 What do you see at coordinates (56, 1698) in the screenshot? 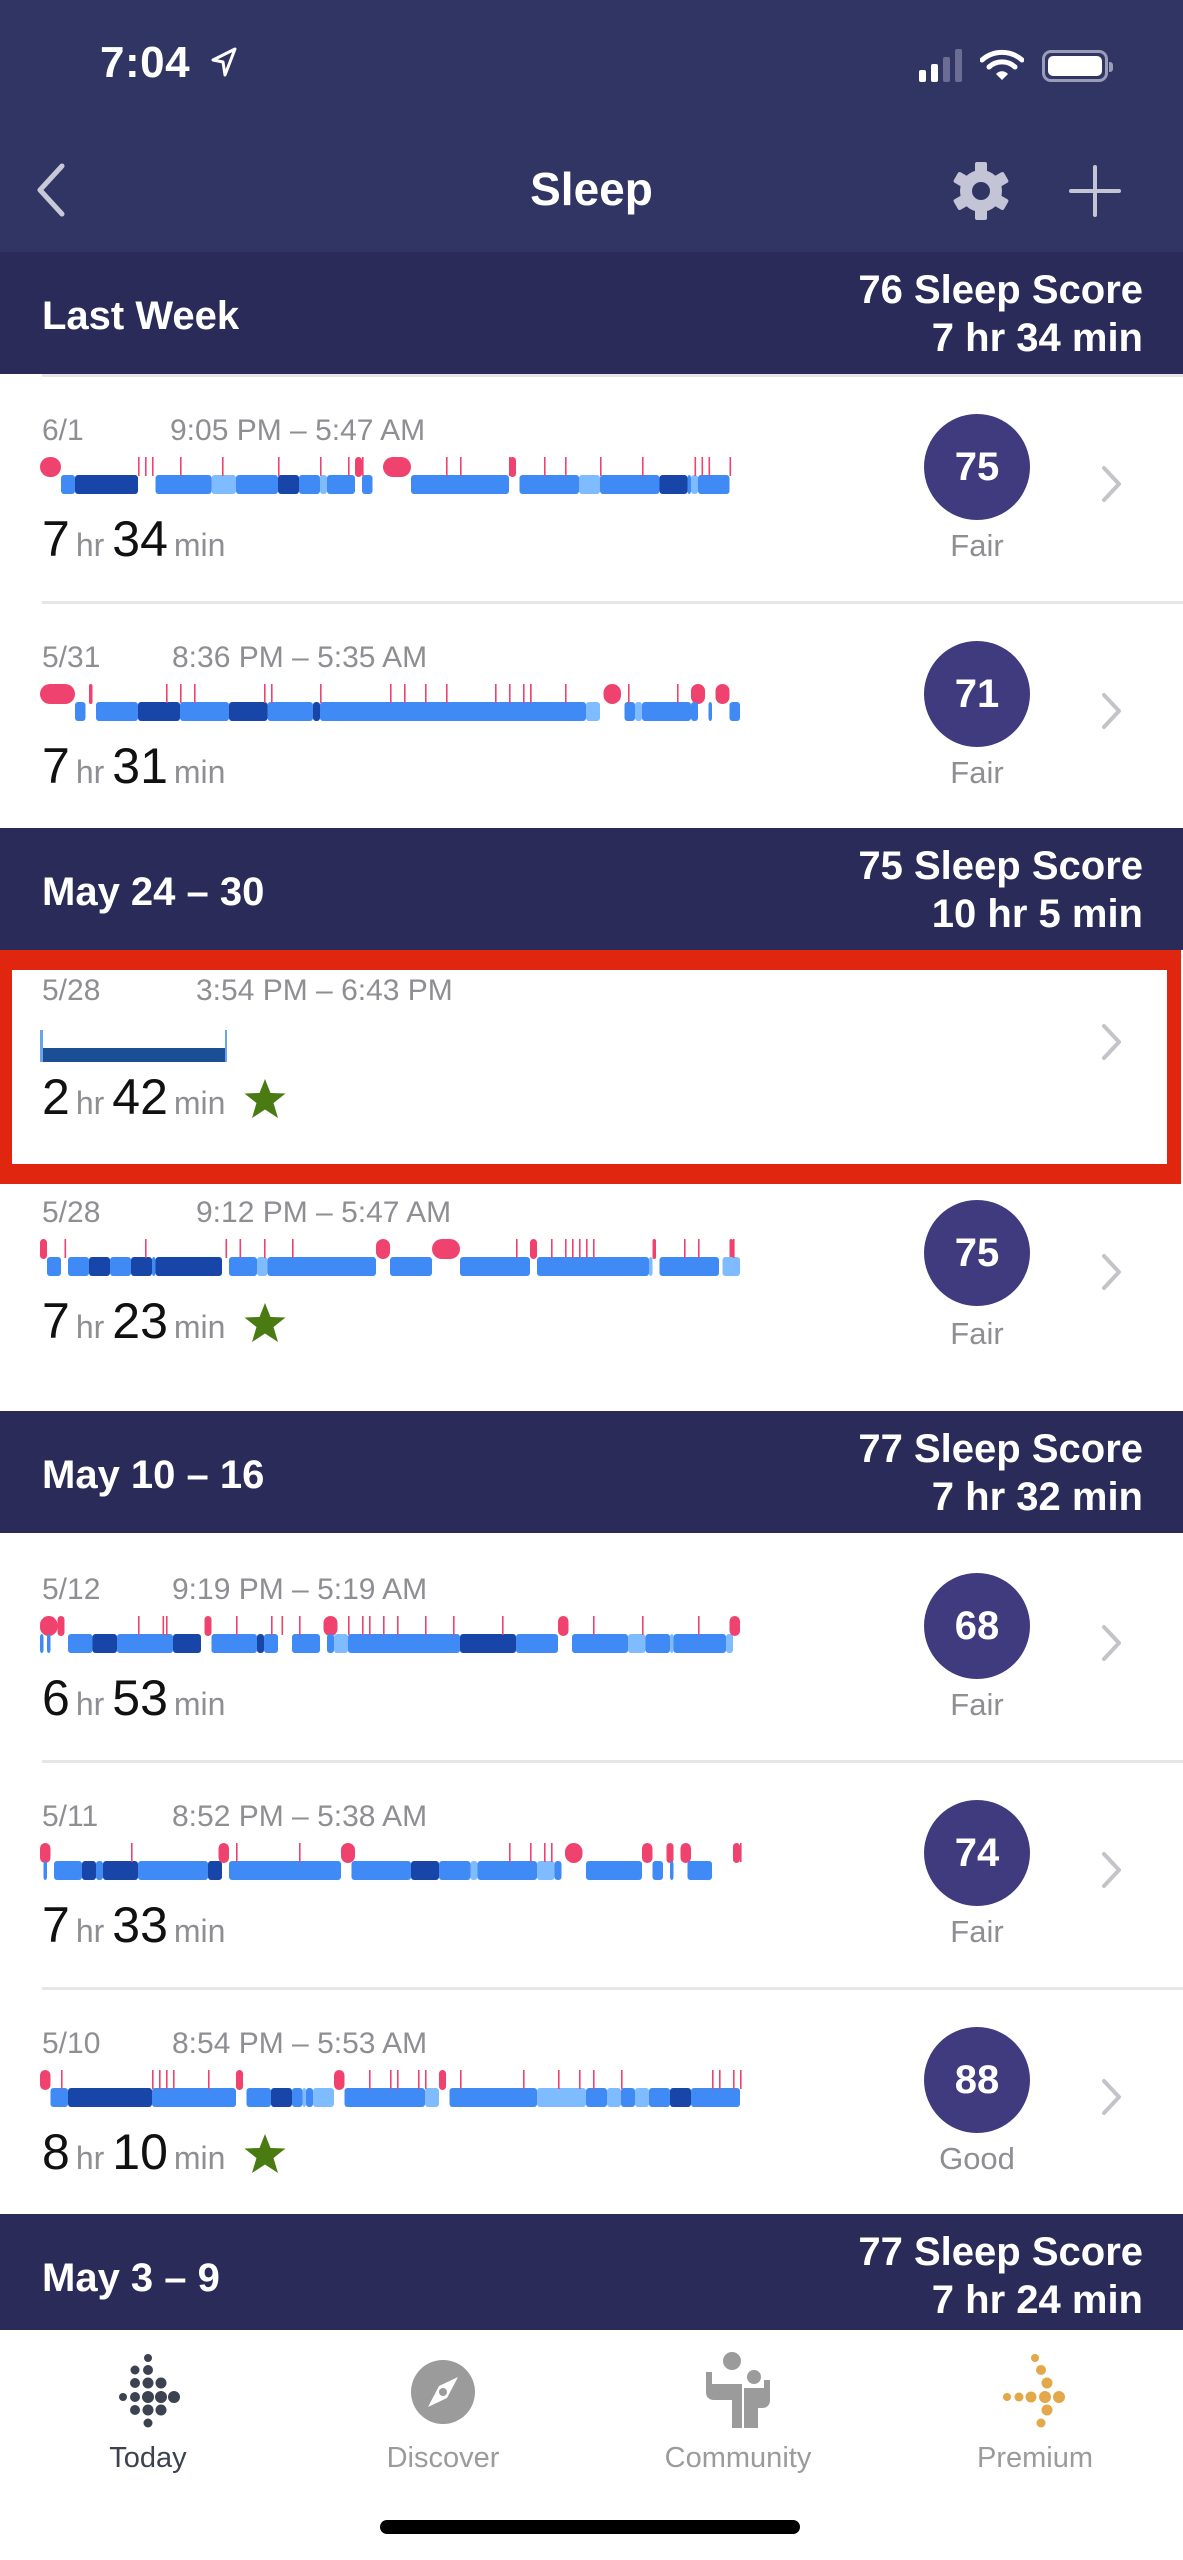
I see `duration-hours: 6` at bounding box center [56, 1698].